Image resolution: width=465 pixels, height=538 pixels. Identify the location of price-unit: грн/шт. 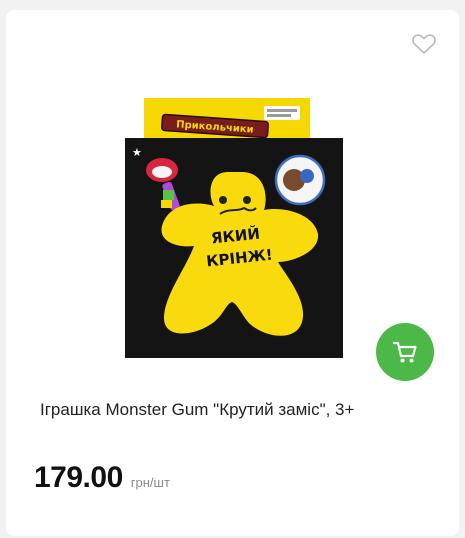
(150, 482).